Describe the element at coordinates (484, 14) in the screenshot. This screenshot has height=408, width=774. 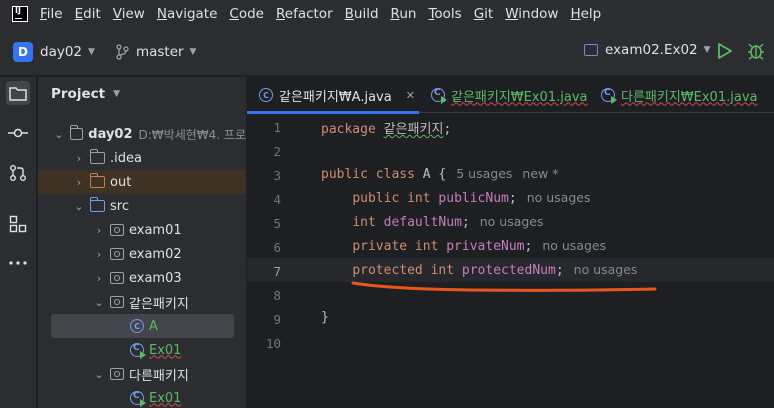
I see `menu-git: Git` at that location.